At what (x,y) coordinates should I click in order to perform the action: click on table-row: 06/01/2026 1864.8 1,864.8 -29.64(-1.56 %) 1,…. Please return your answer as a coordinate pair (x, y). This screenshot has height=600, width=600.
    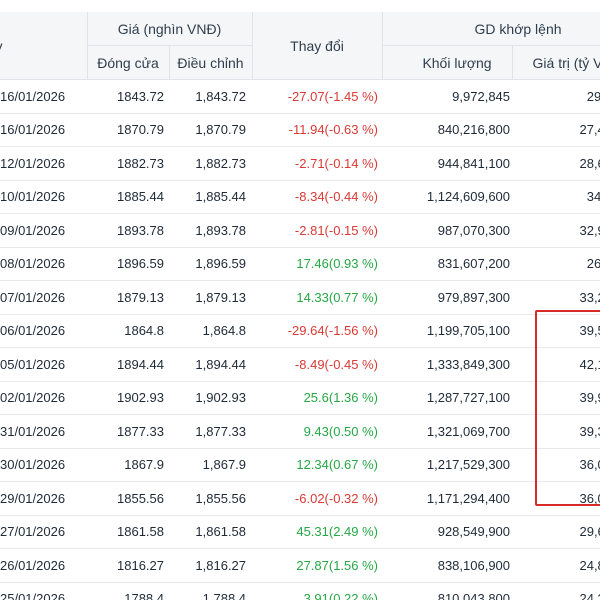
    Looking at the image, I should click on (300, 331).